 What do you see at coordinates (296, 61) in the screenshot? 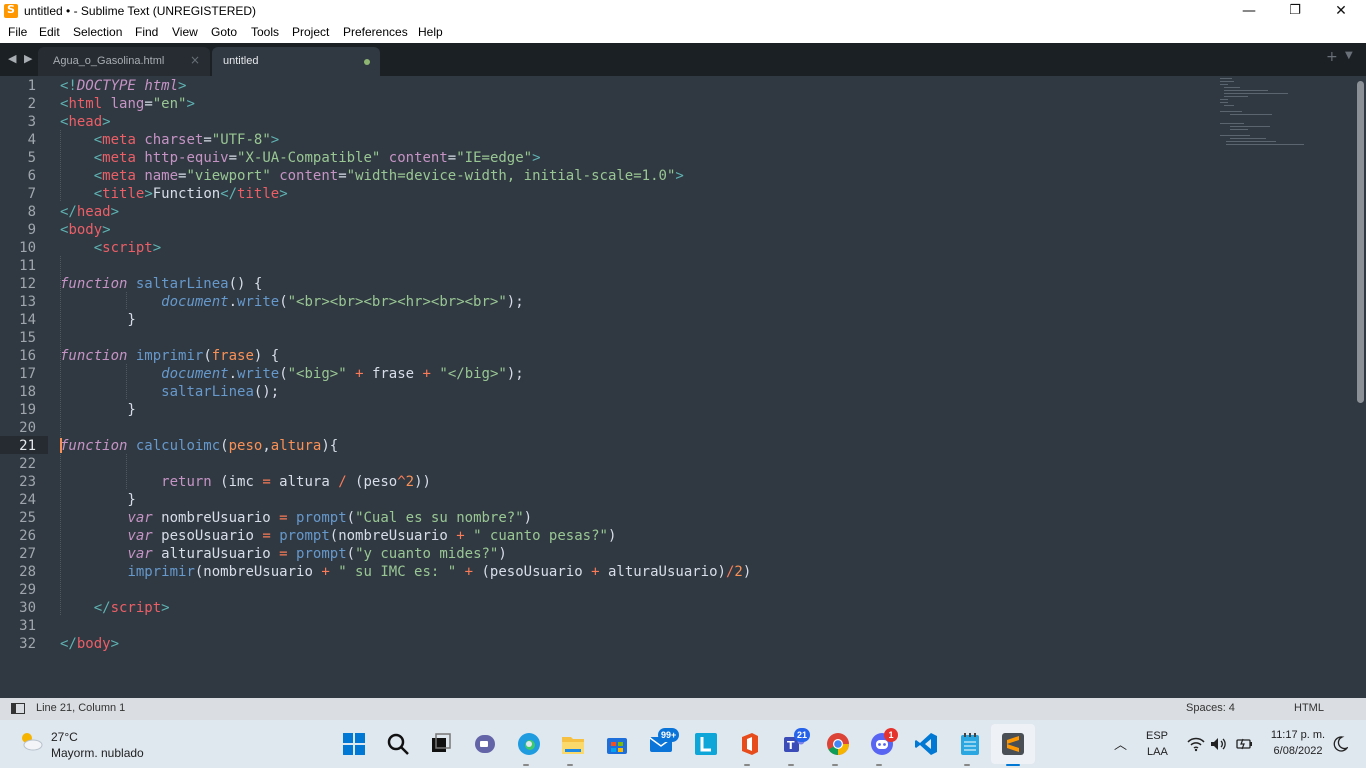
I see `tab-untitled: untitled` at bounding box center [296, 61].